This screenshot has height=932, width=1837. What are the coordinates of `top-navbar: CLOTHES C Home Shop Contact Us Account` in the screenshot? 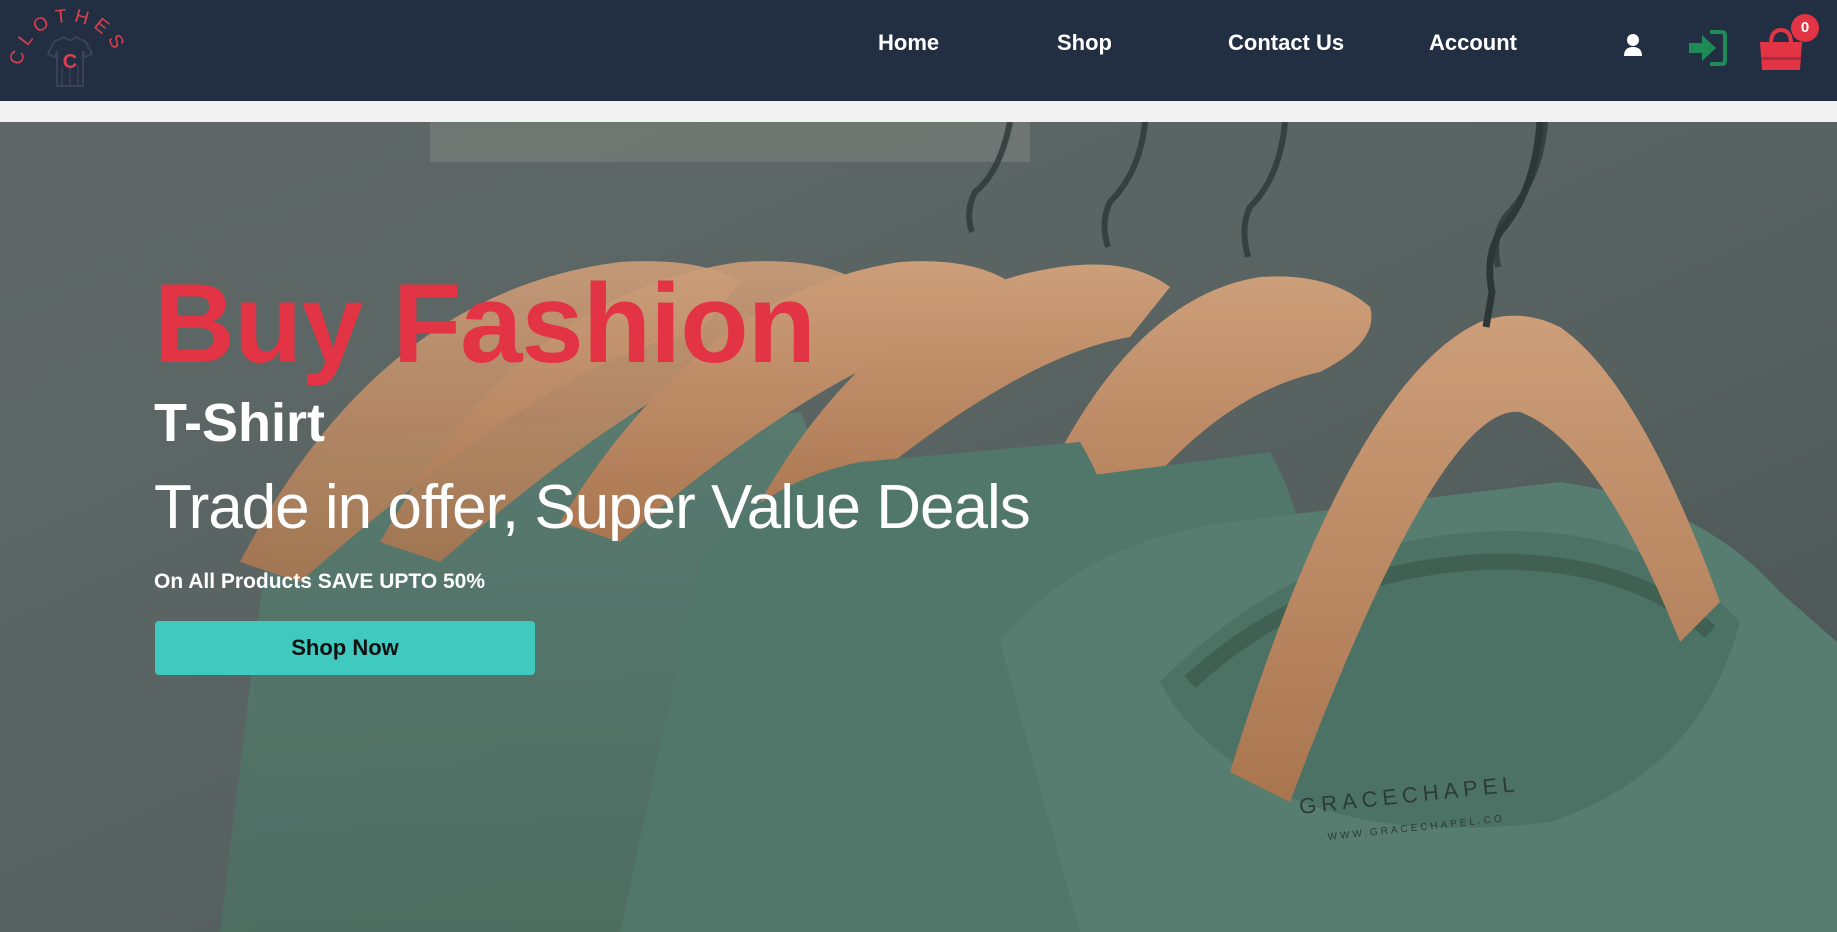 It's located at (918, 50).